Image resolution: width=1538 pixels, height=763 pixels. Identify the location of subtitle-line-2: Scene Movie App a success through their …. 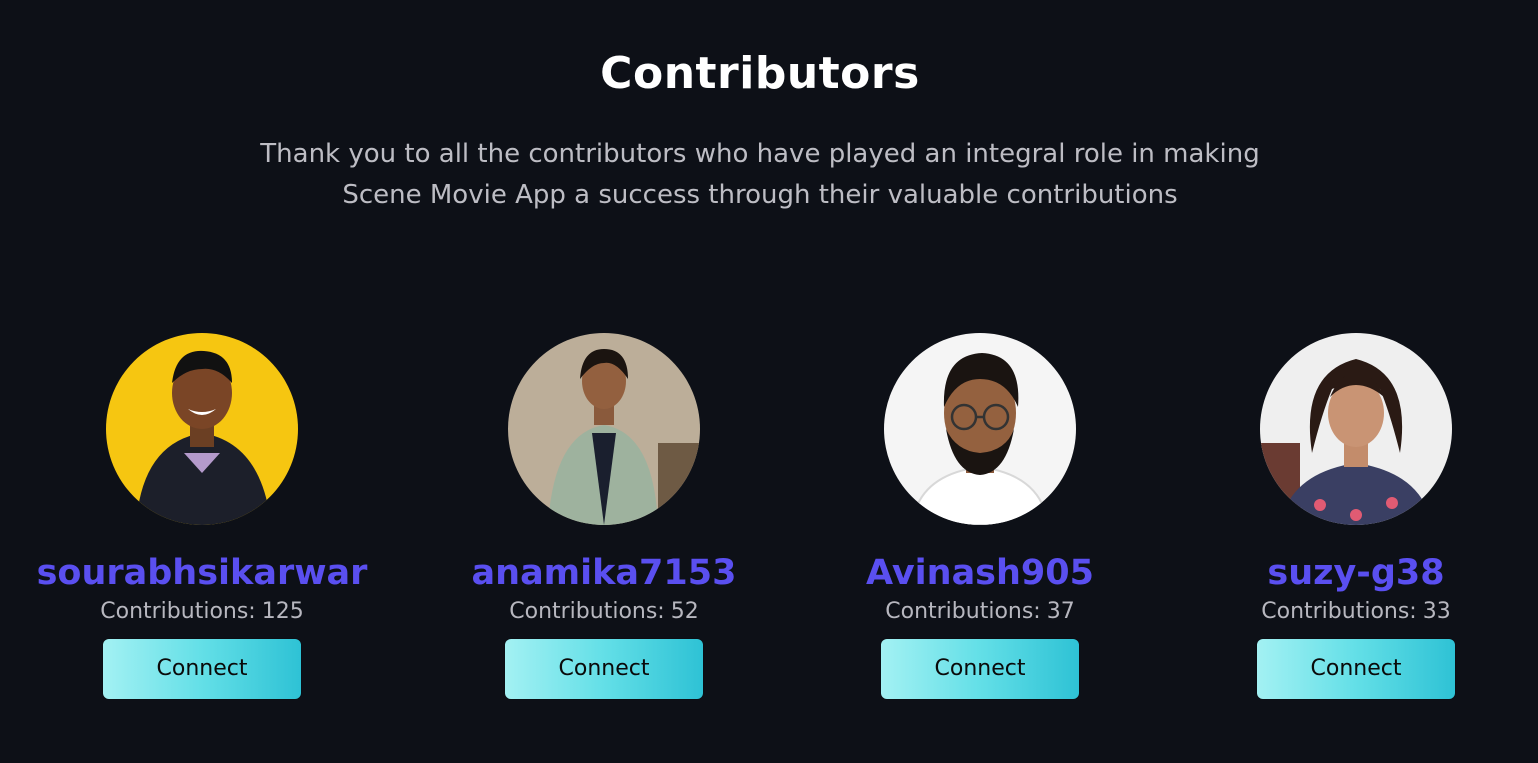
(760, 195).